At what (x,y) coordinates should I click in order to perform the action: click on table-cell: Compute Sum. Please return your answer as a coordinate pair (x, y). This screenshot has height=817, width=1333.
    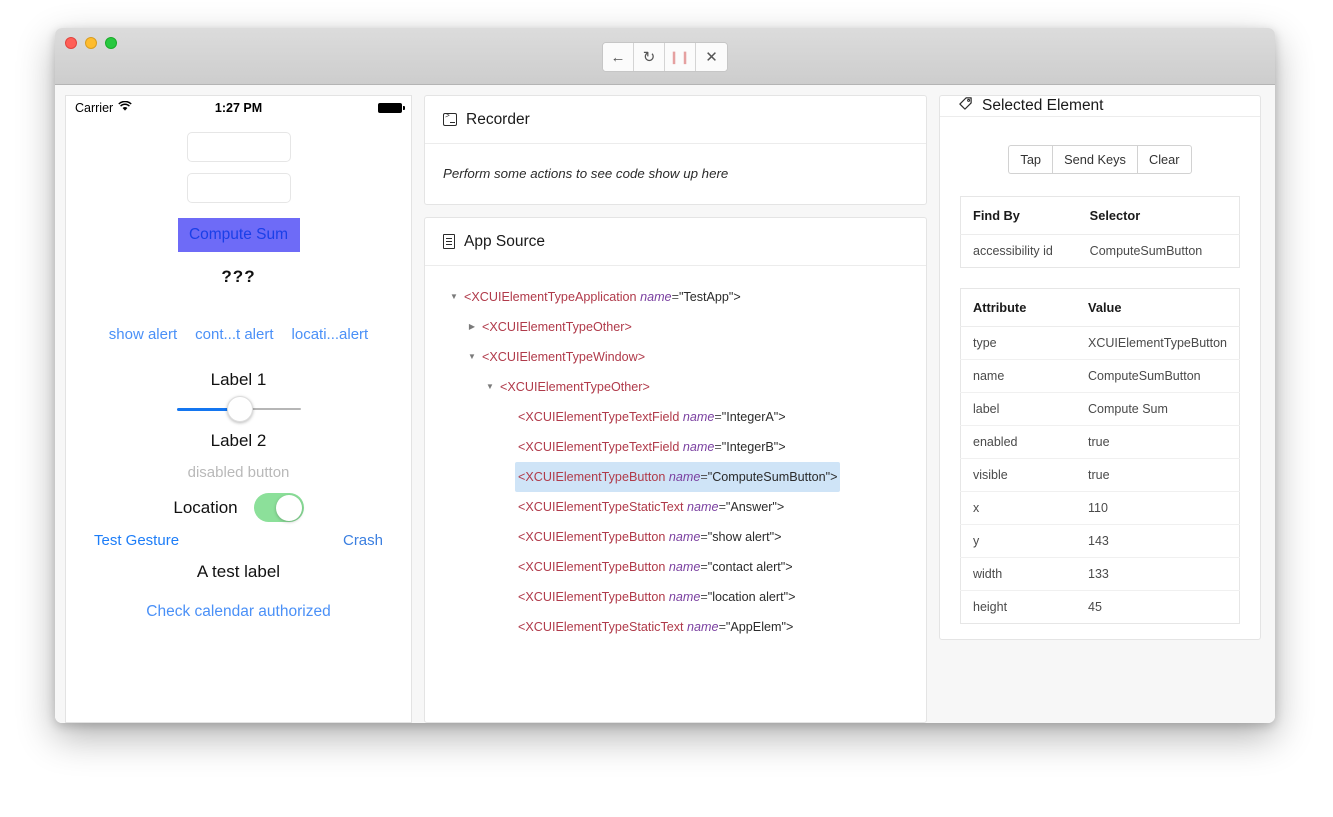
    Looking at the image, I should click on (1158, 409).